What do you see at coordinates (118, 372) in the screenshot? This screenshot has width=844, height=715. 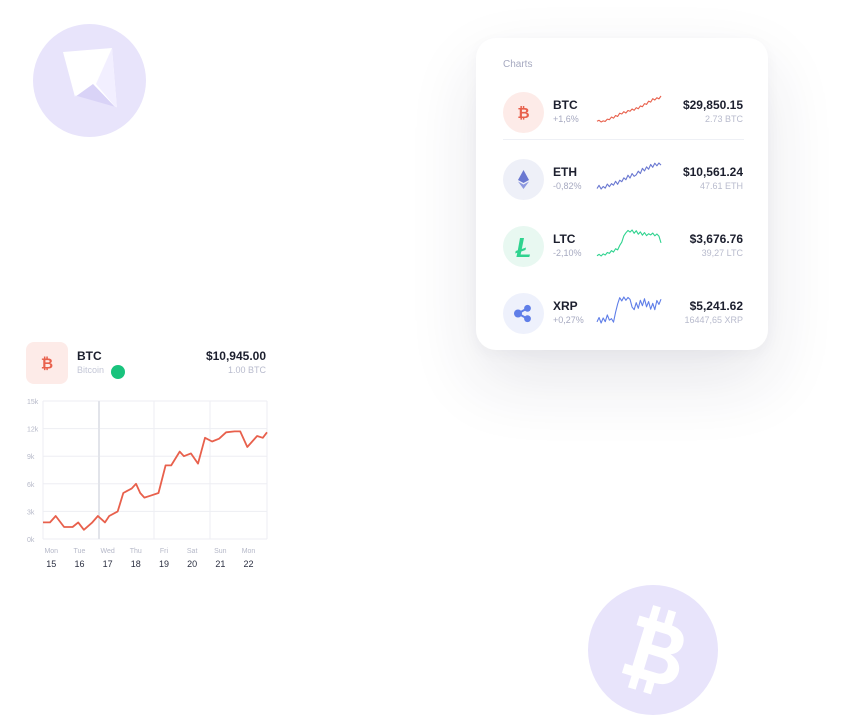 I see `online-status-dot` at bounding box center [118, 372].